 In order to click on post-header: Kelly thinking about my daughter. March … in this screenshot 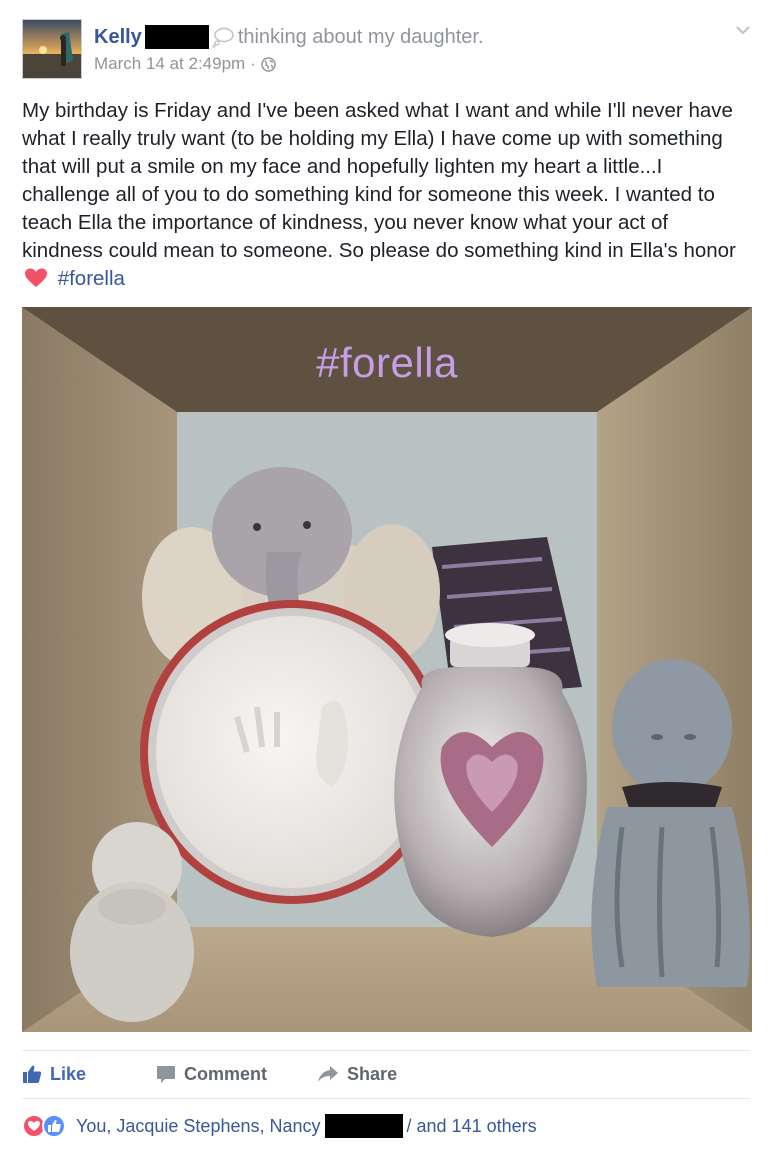, I will do `click(387, 50)`.